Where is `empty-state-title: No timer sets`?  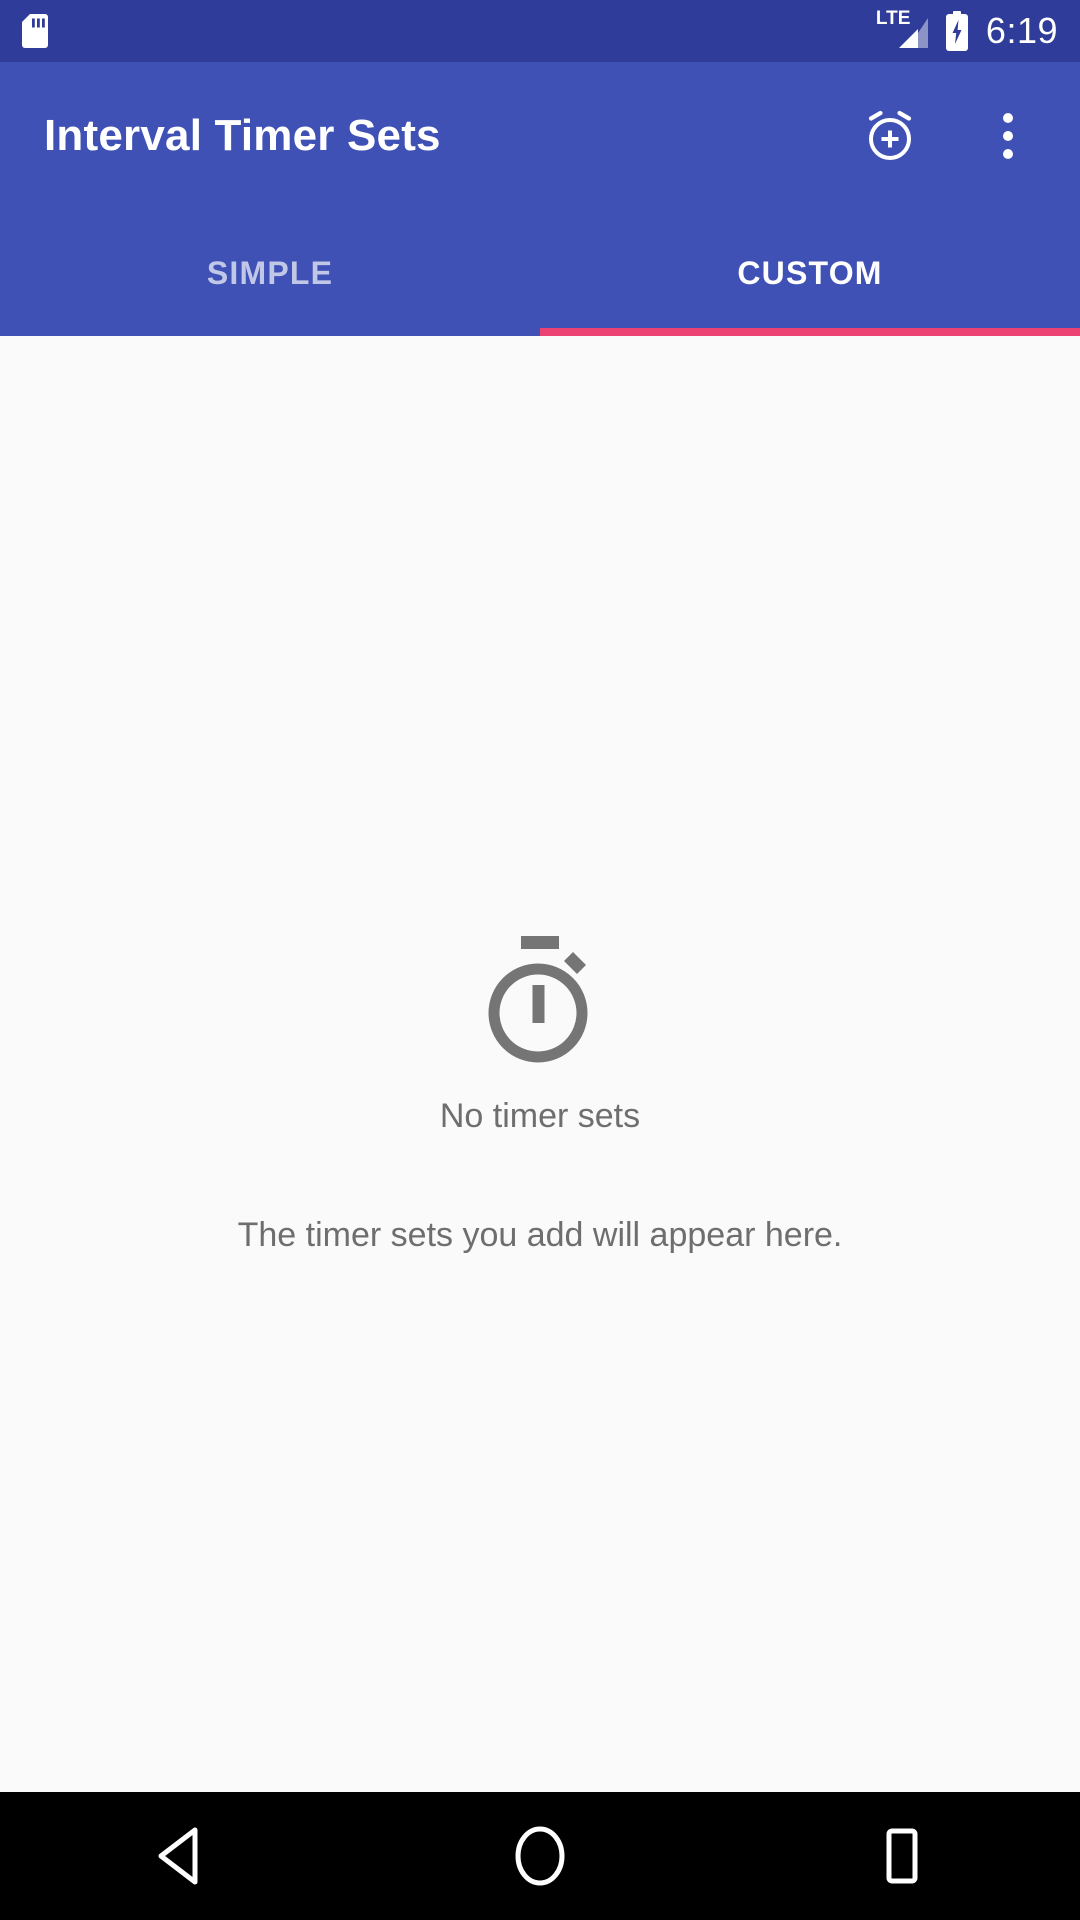 empty-state-title: No timer sets is located at coordinates (540, 1116).